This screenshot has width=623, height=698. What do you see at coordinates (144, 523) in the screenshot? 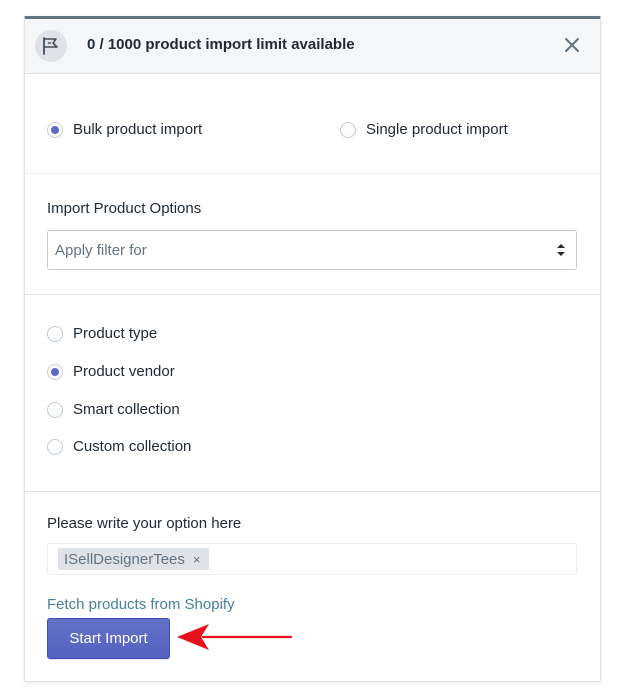
I see `option-input-label: Please write your option here` at bounding box center [144, 523].